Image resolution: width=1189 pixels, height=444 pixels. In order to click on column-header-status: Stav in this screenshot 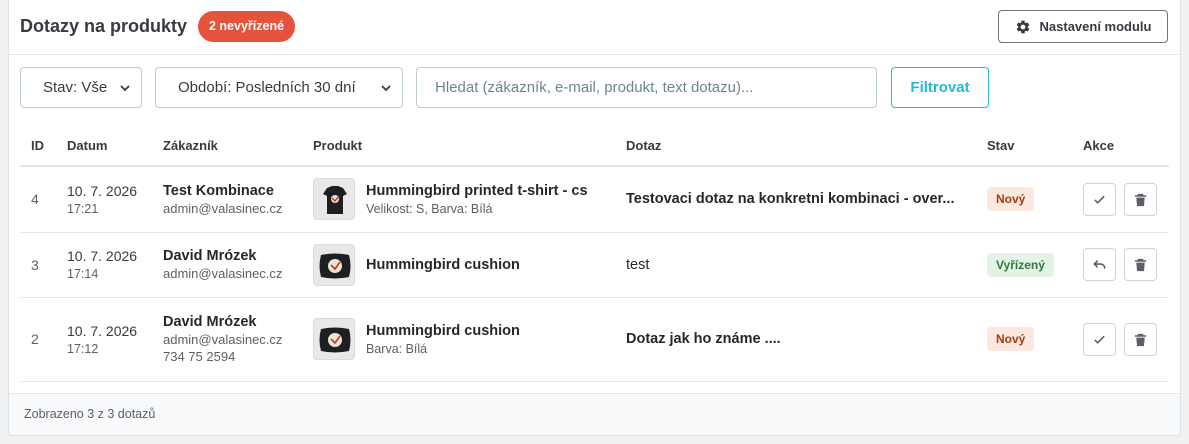, I will do `click(1035, 146)`.